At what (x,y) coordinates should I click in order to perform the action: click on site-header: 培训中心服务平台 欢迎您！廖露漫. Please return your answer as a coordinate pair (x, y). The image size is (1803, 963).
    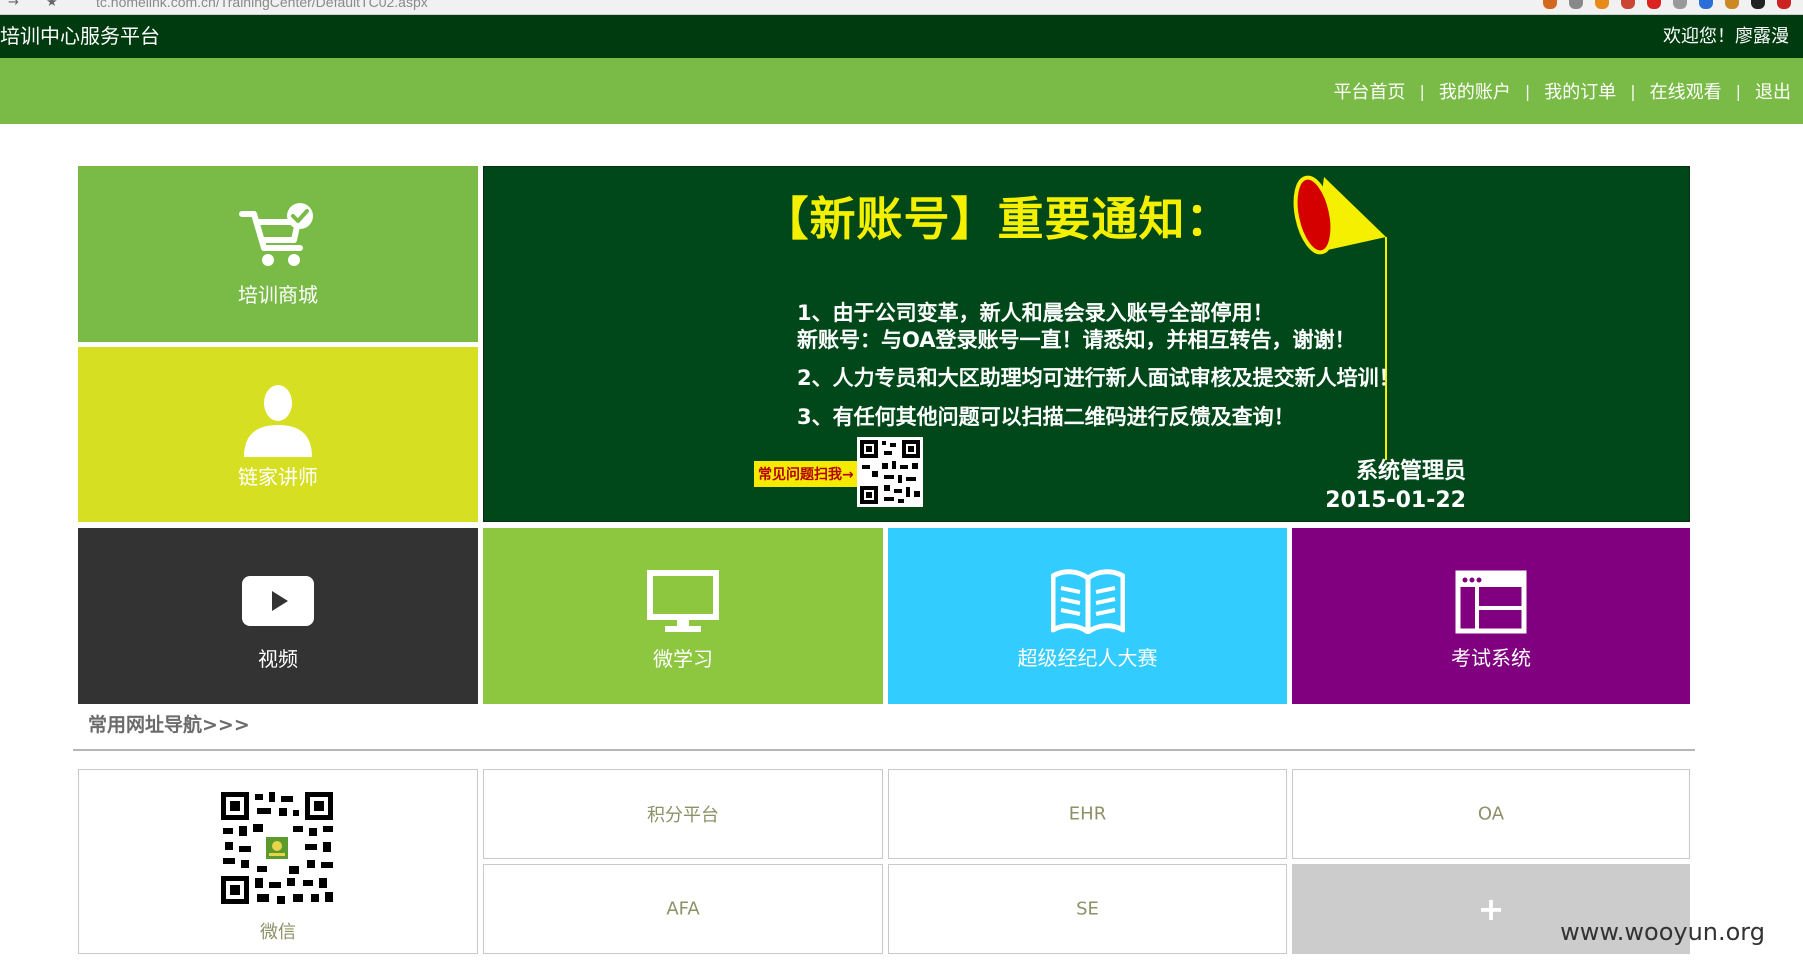
    Looking at the image, I should click on (901, 36).